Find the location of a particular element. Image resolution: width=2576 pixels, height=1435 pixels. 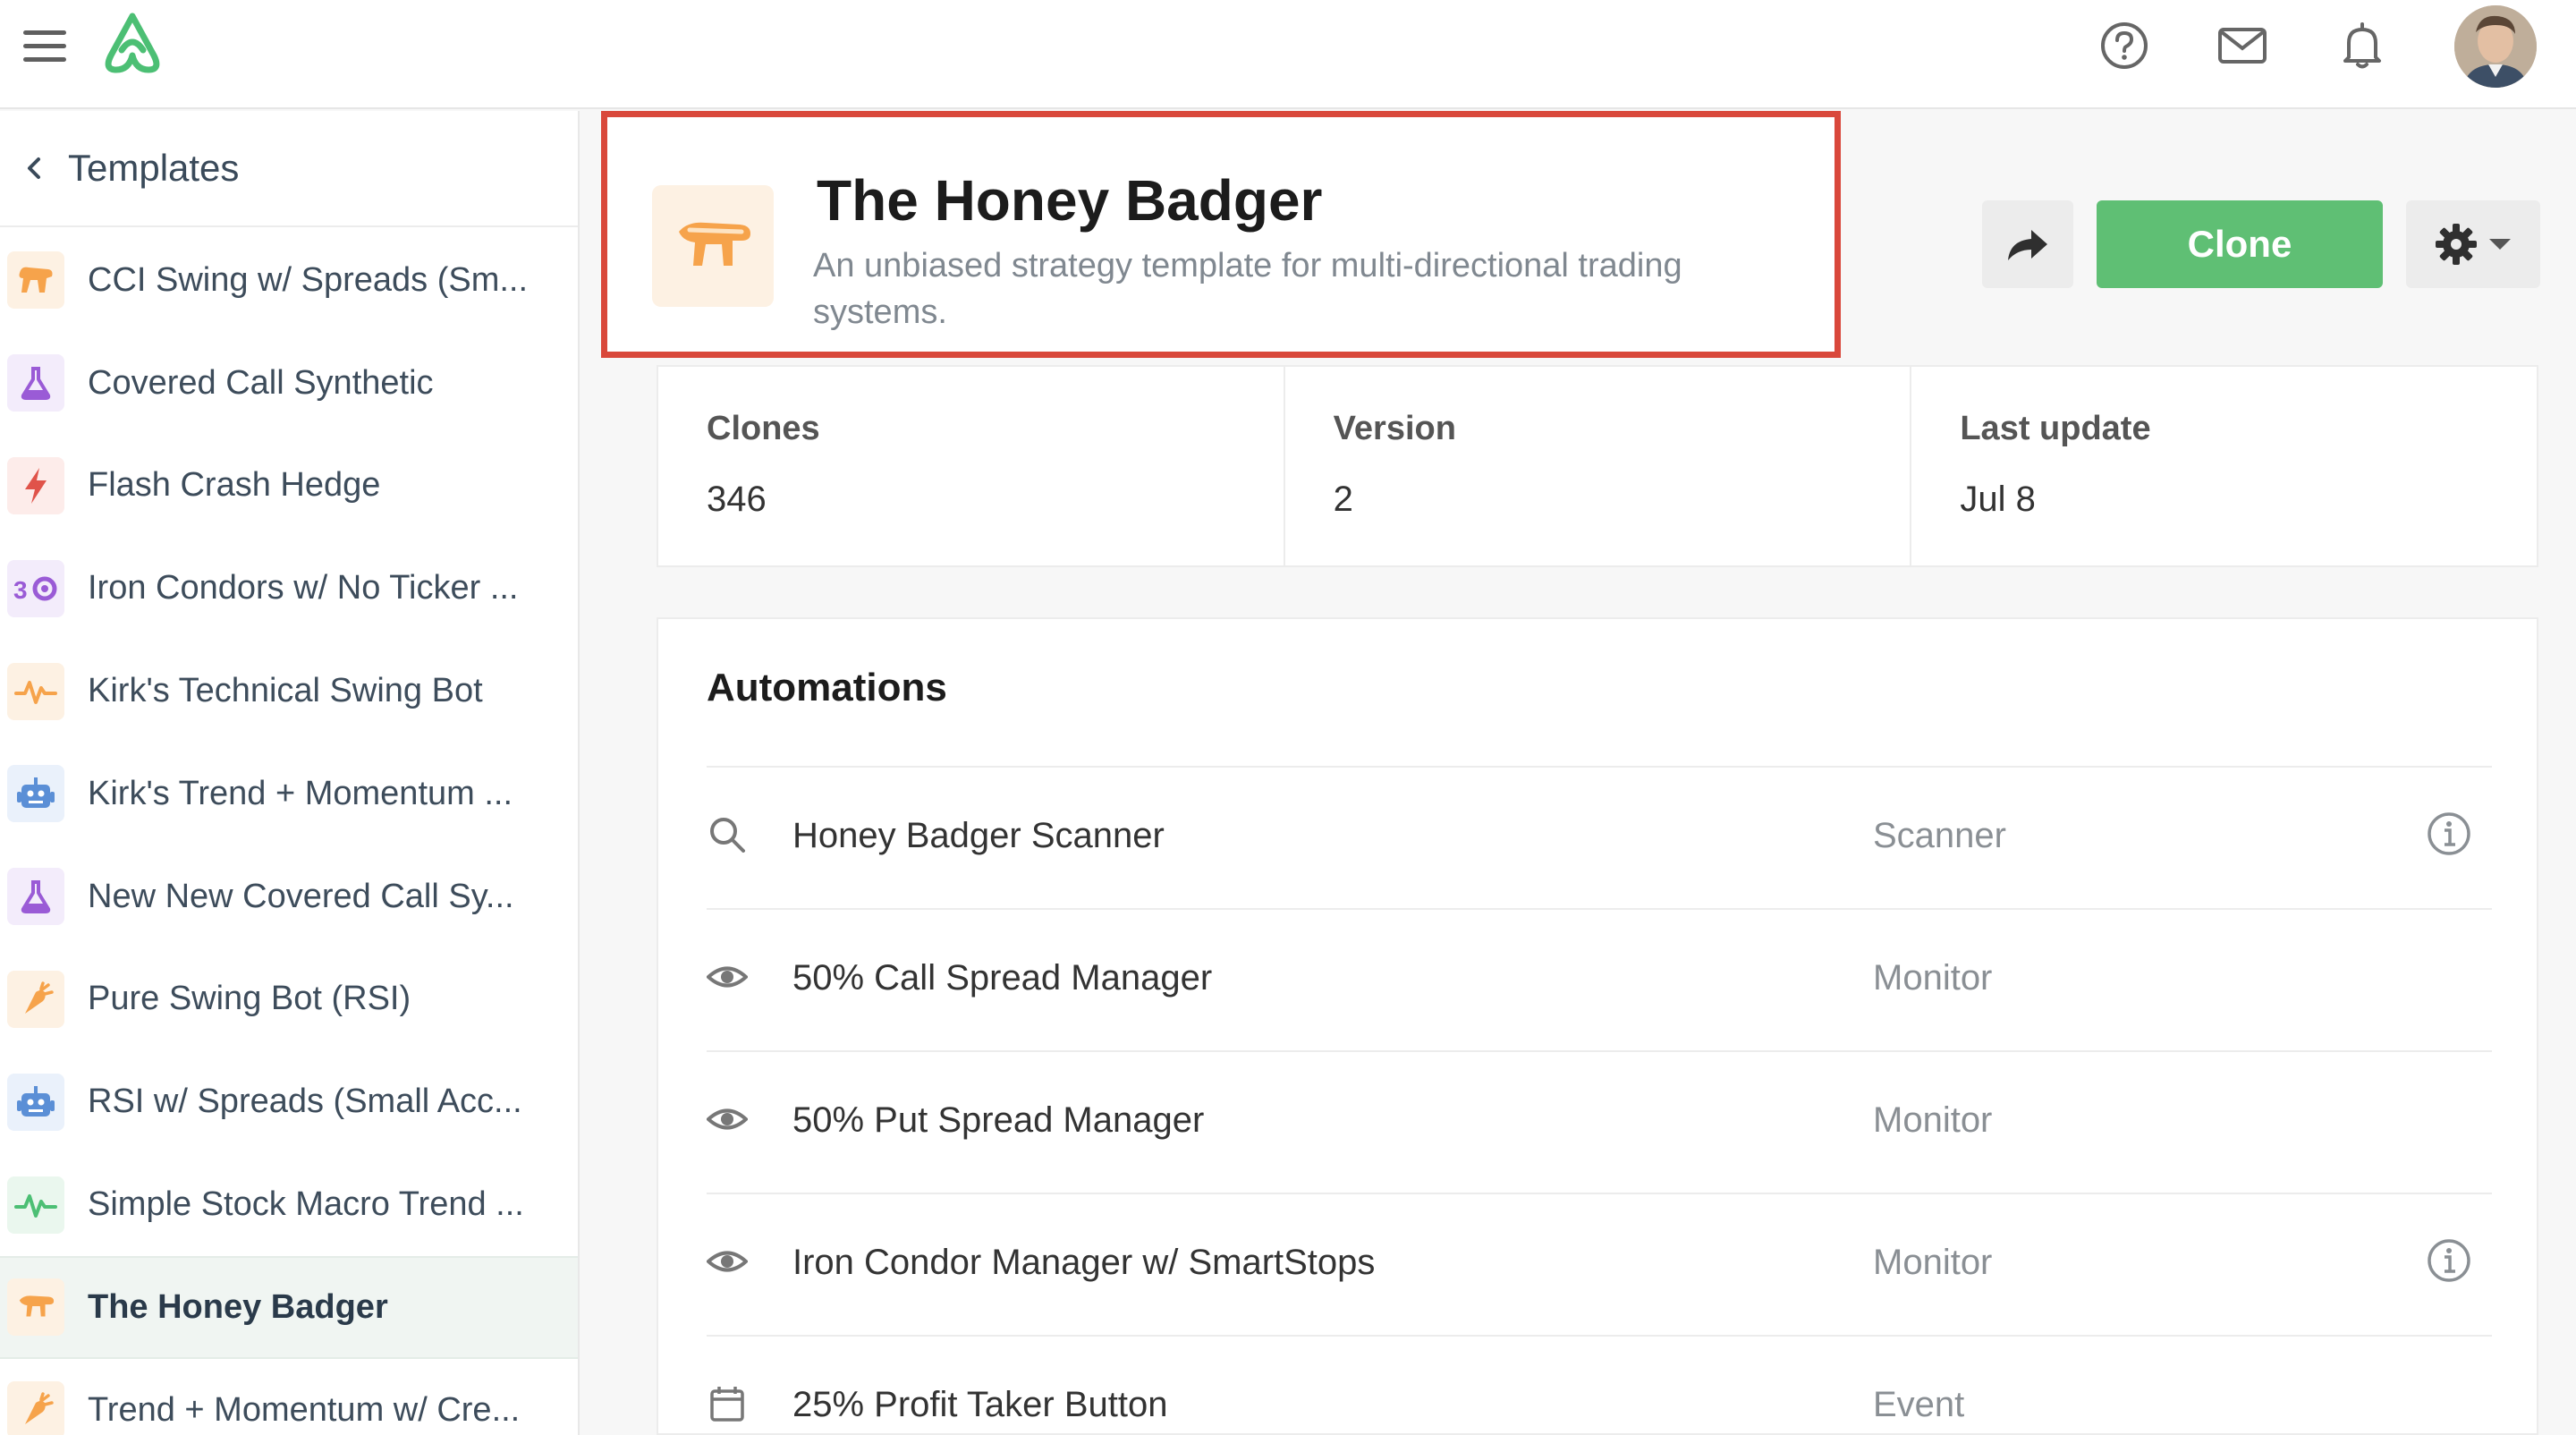

stat-value: 2 is located at coordinates (1343, 499).